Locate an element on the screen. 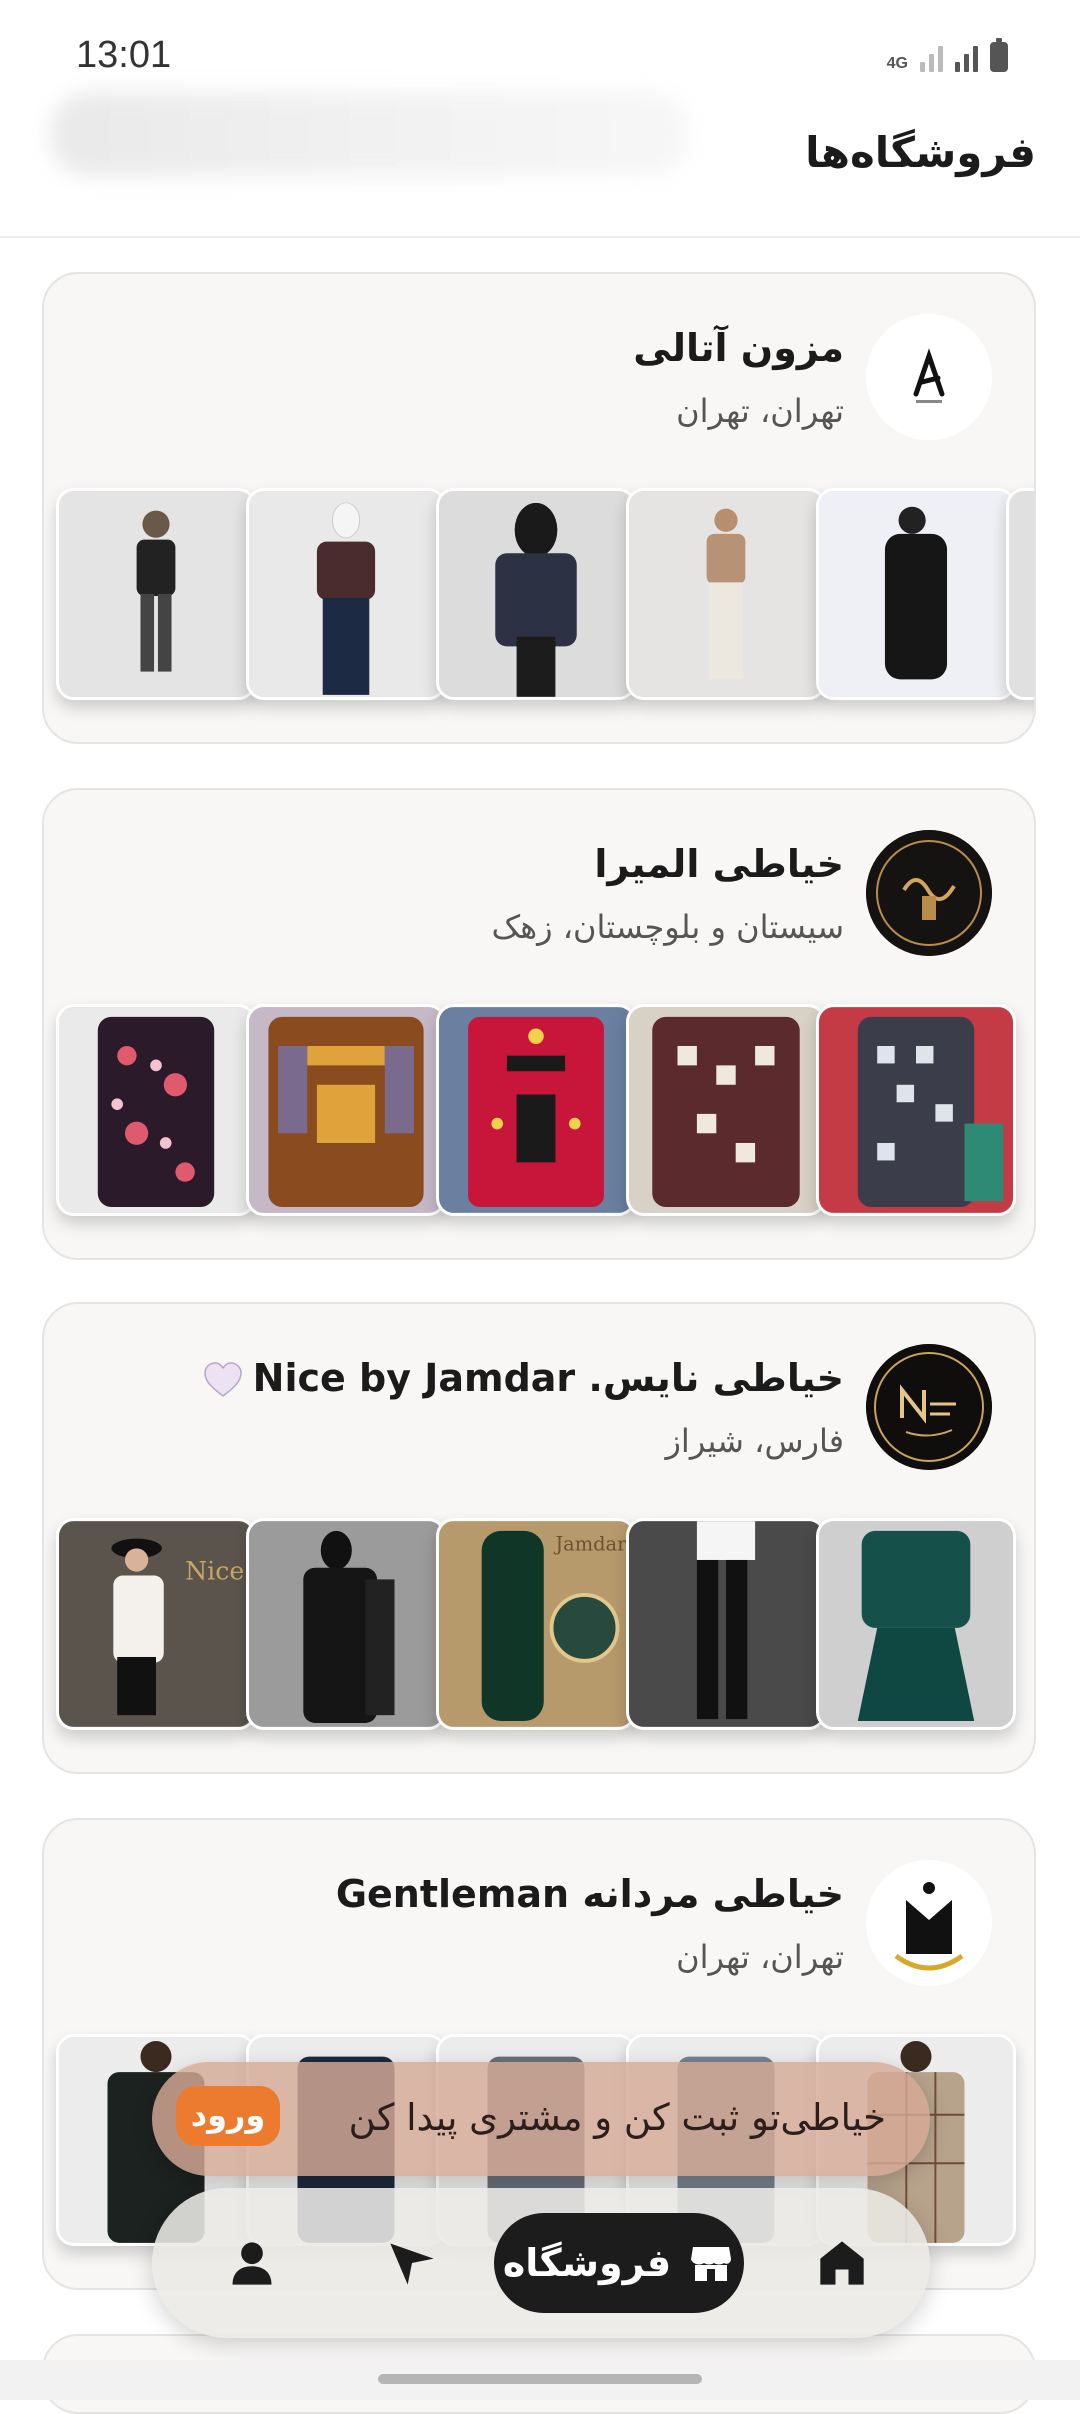 This screenshot has width=1080, height=2414. header: فروشگاه‌ها is located at coordinates (540, 163).